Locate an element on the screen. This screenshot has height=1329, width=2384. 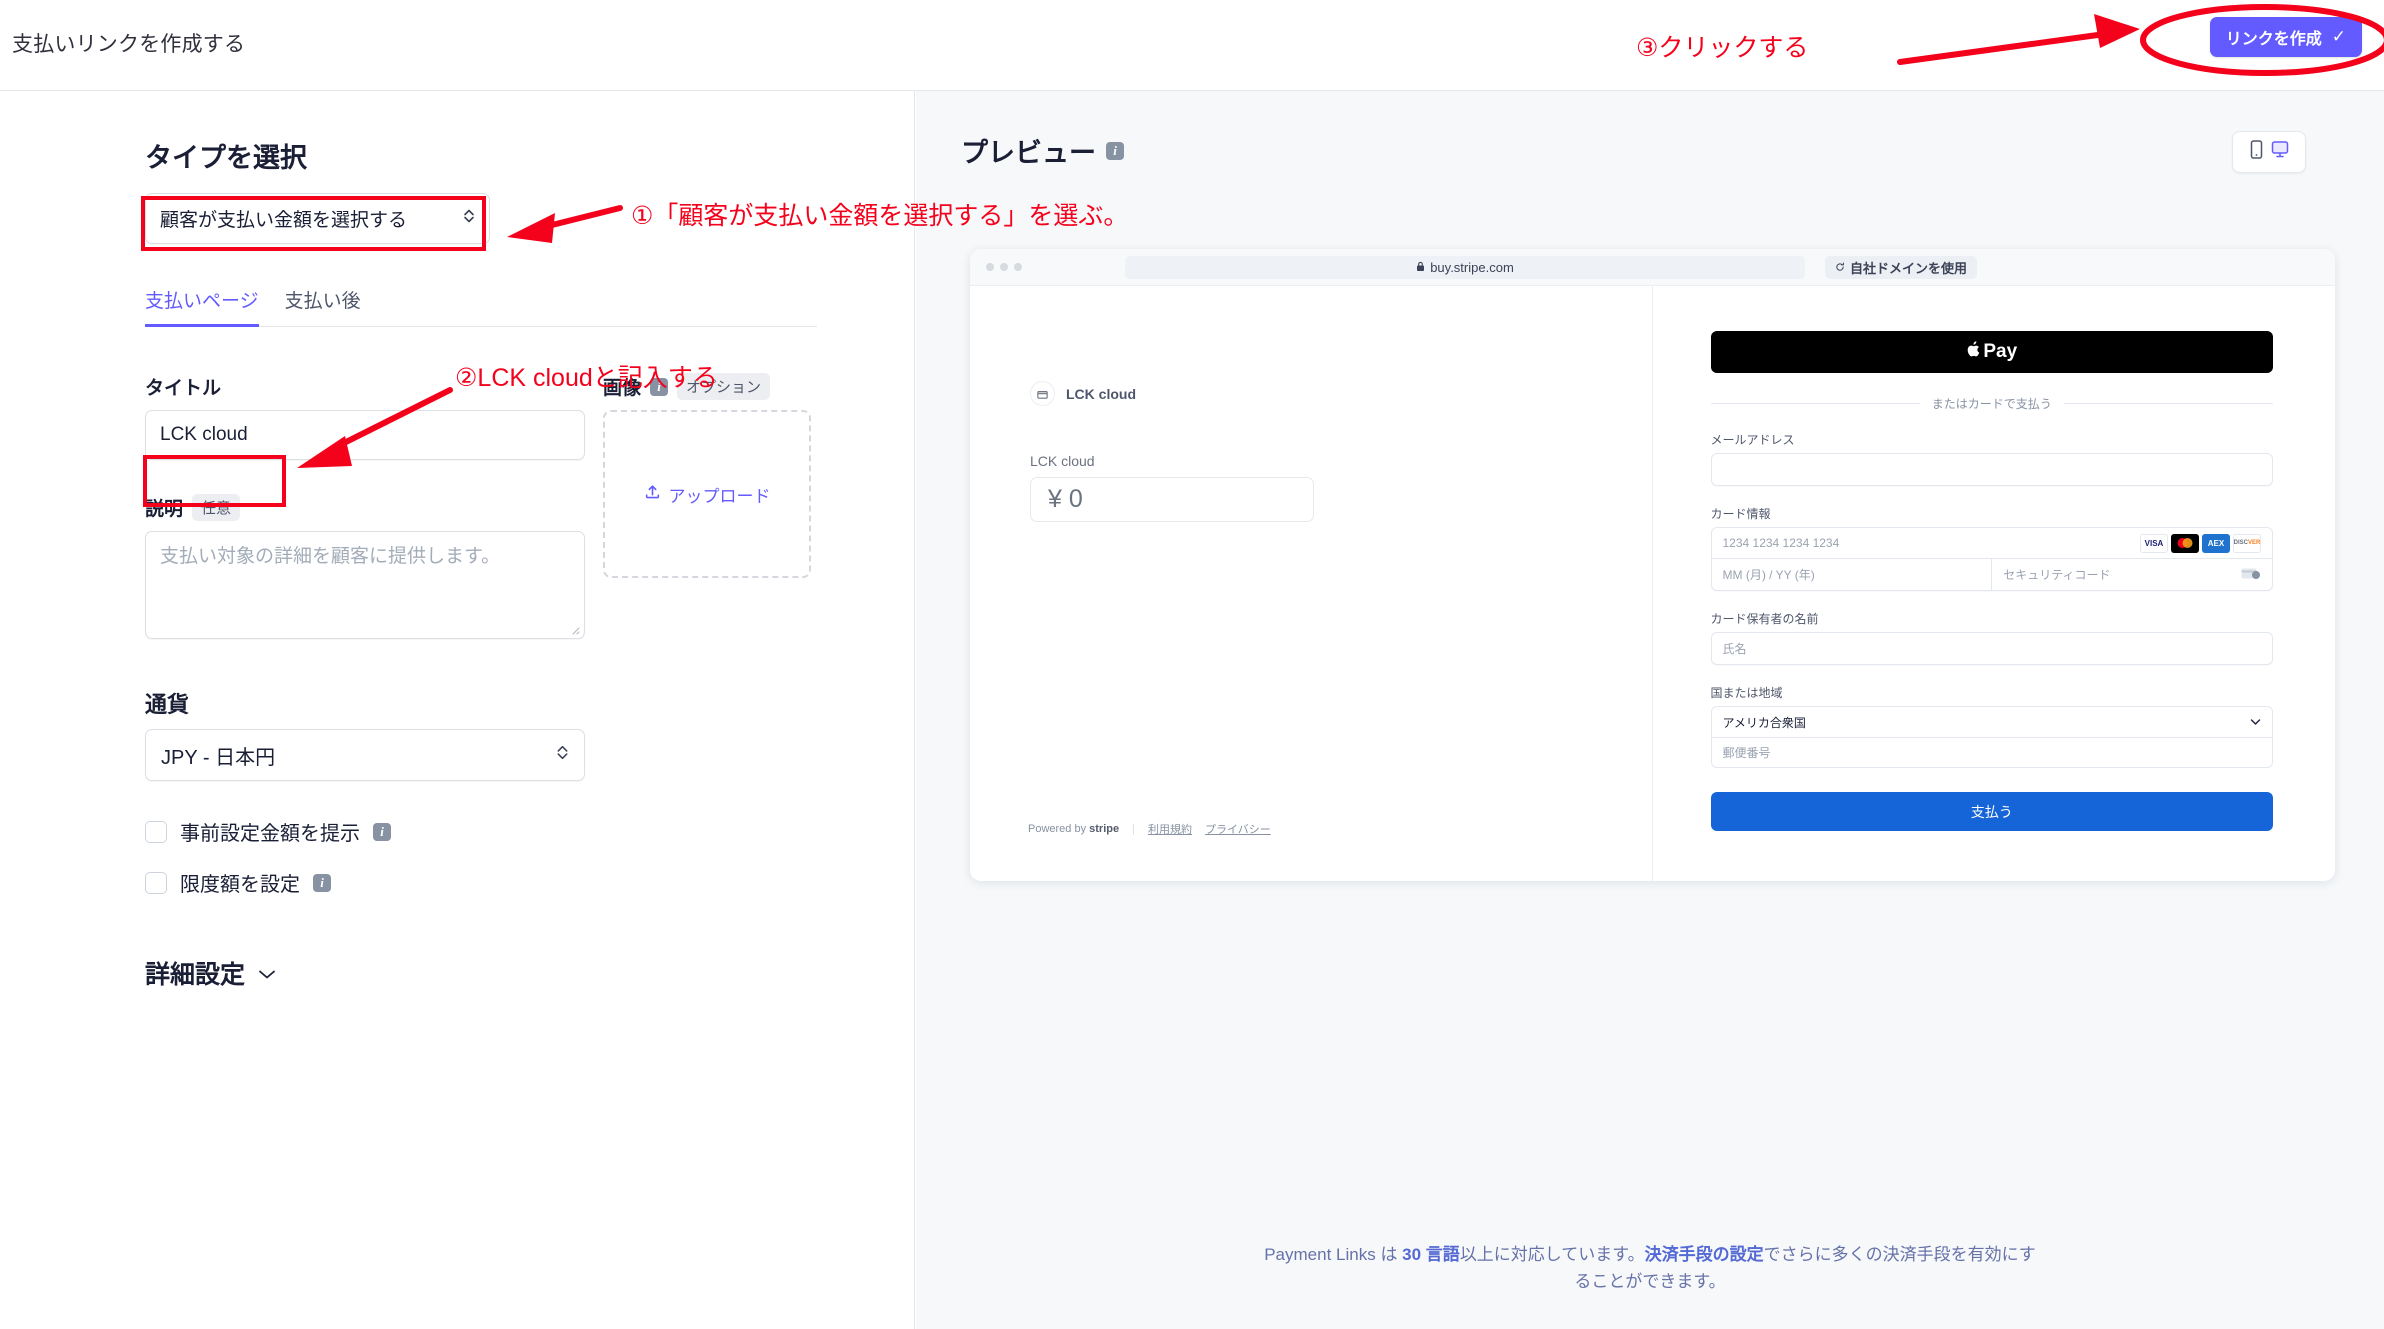
zip-placeholder: 郵便番号 is located at coordinates (1746, 753).